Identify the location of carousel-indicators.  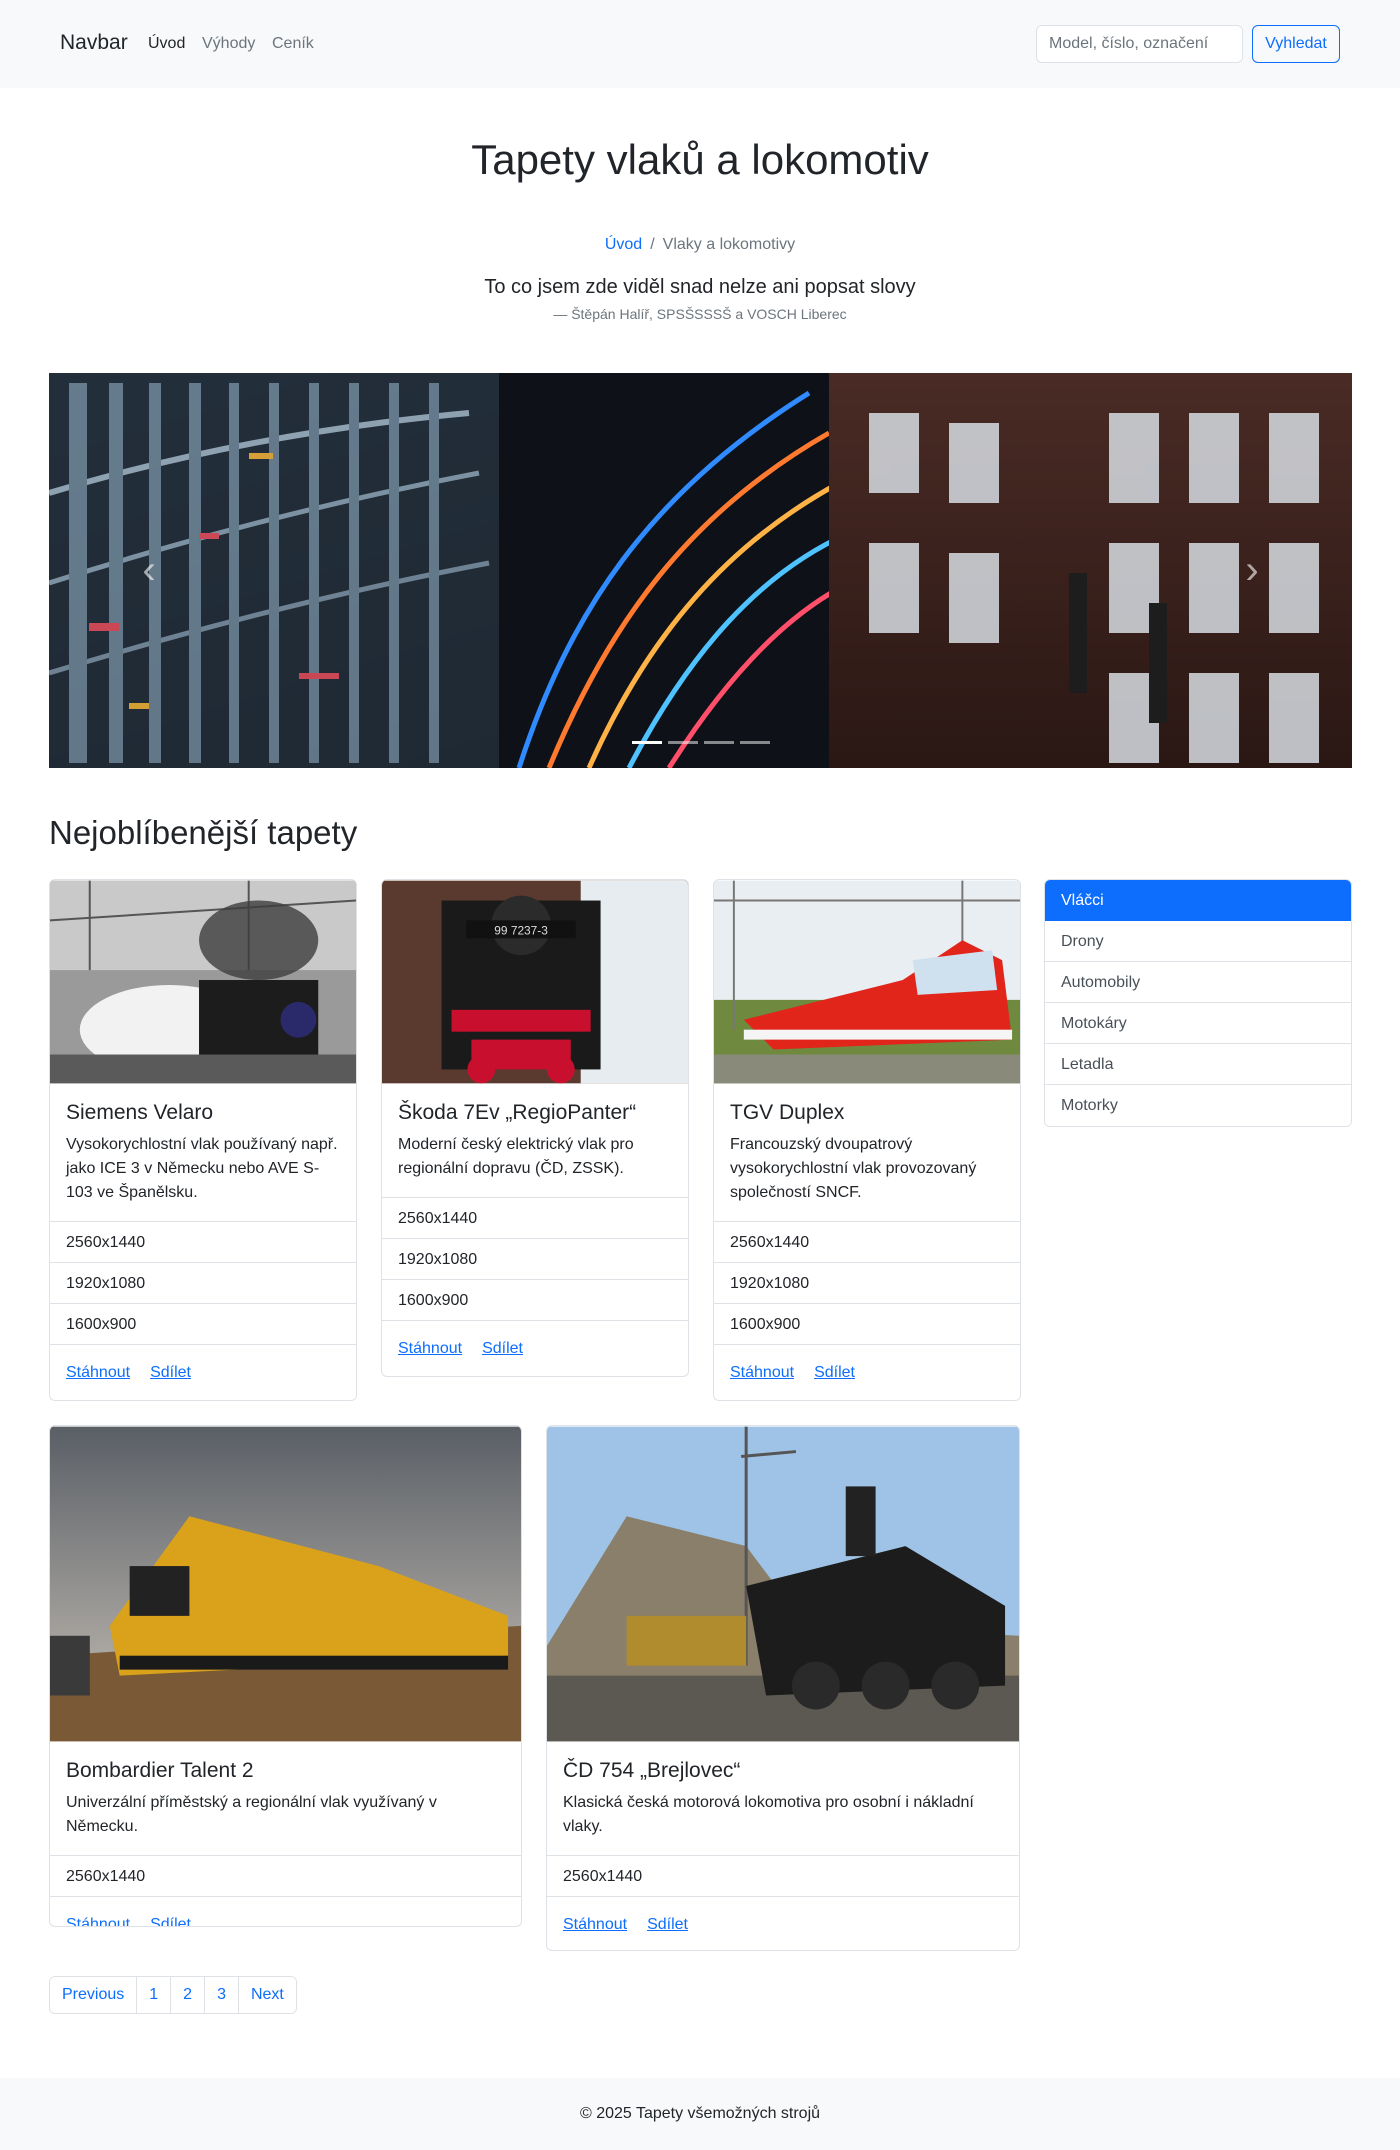
(700, 742).